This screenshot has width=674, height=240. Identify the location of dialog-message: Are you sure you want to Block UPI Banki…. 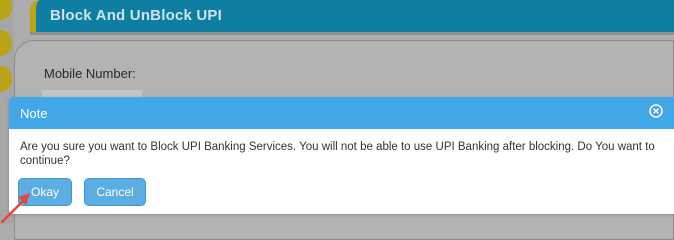
(337, 154).